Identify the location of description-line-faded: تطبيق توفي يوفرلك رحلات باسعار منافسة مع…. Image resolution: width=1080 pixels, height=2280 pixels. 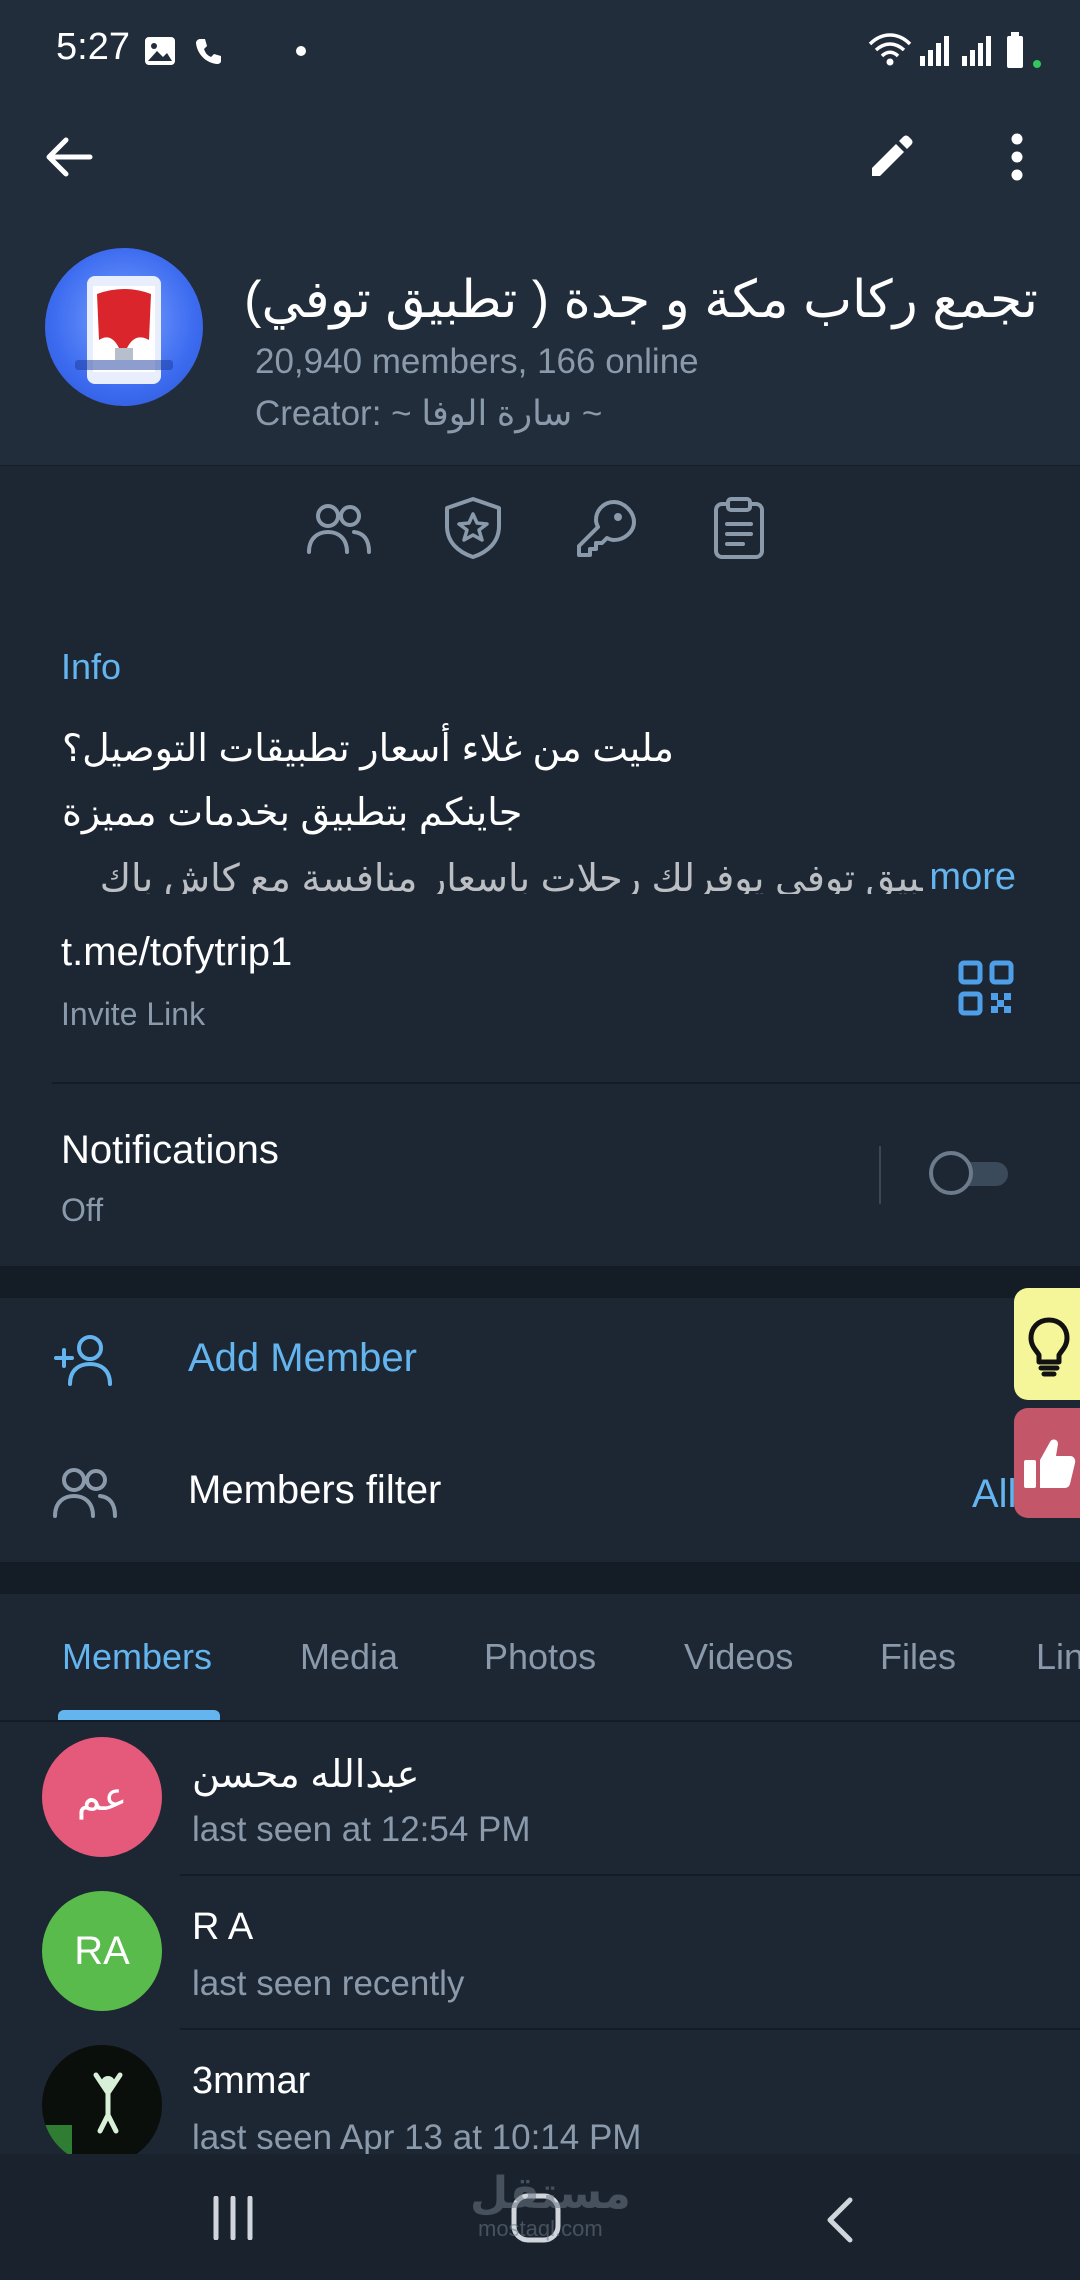
(530, 876).